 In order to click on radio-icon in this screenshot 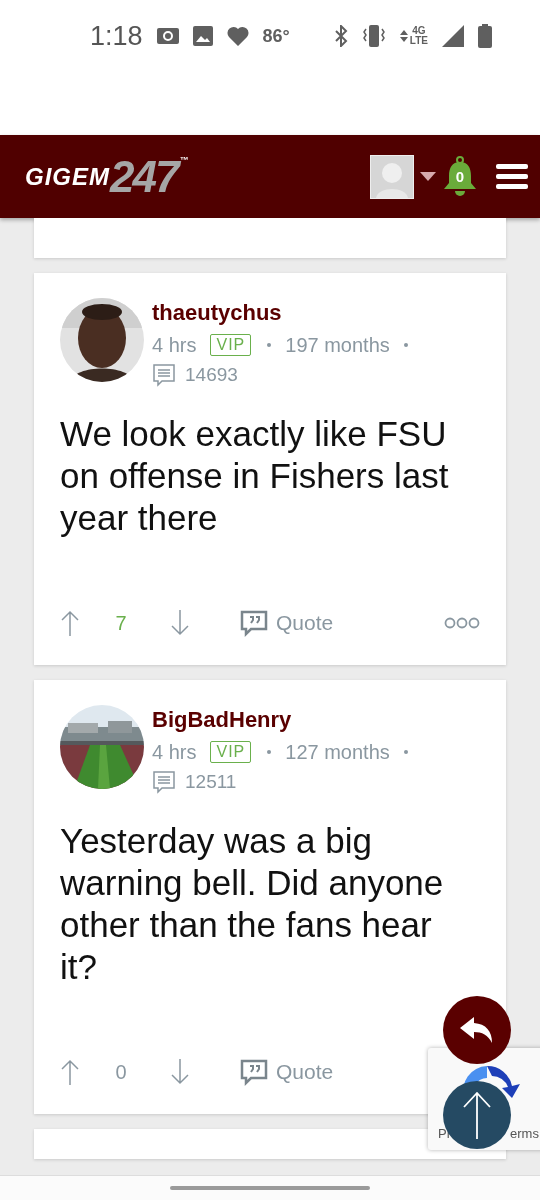, I will do `click(167, 36)`.